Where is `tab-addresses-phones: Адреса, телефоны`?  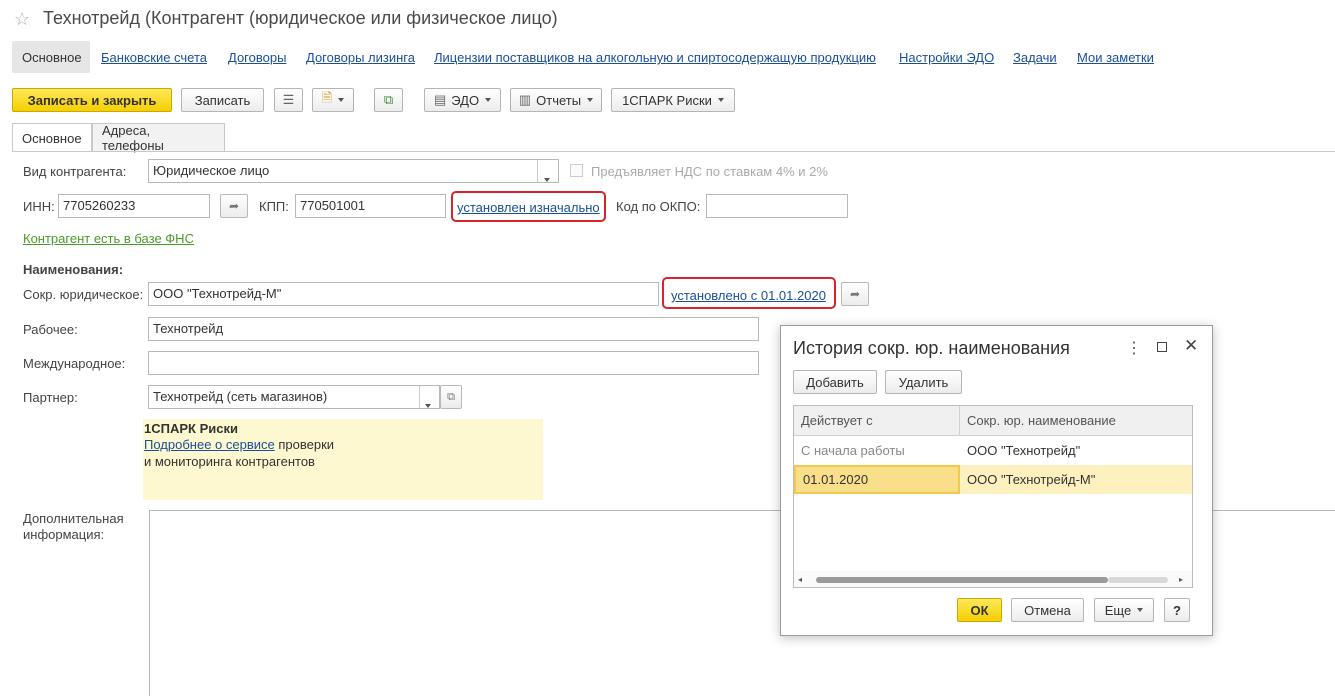
tab-addresses-phones: Адреса, телефоны is located at coordinates (158, 138).